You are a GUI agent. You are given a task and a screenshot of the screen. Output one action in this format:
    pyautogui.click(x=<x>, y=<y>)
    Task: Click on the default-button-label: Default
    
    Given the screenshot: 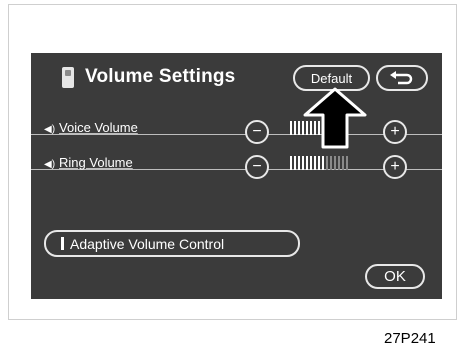 What is the action you would take?
    pyautogui.click(x=331, y=78)
    